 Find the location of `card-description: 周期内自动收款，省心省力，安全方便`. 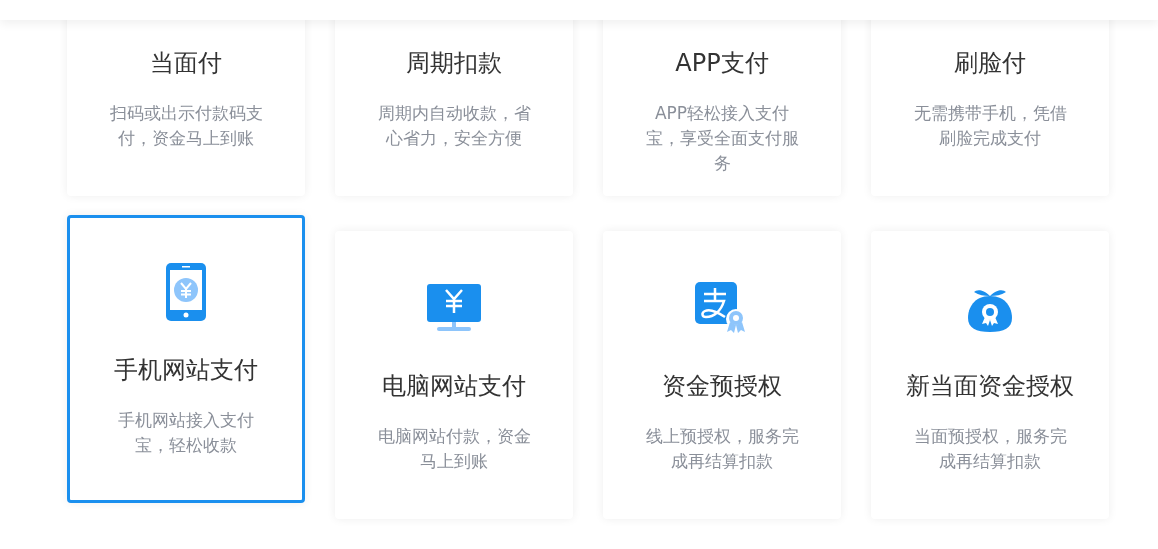

card-description: 周期内自动收款，省心省力，安全方便 is located at coordinates (454, 126).